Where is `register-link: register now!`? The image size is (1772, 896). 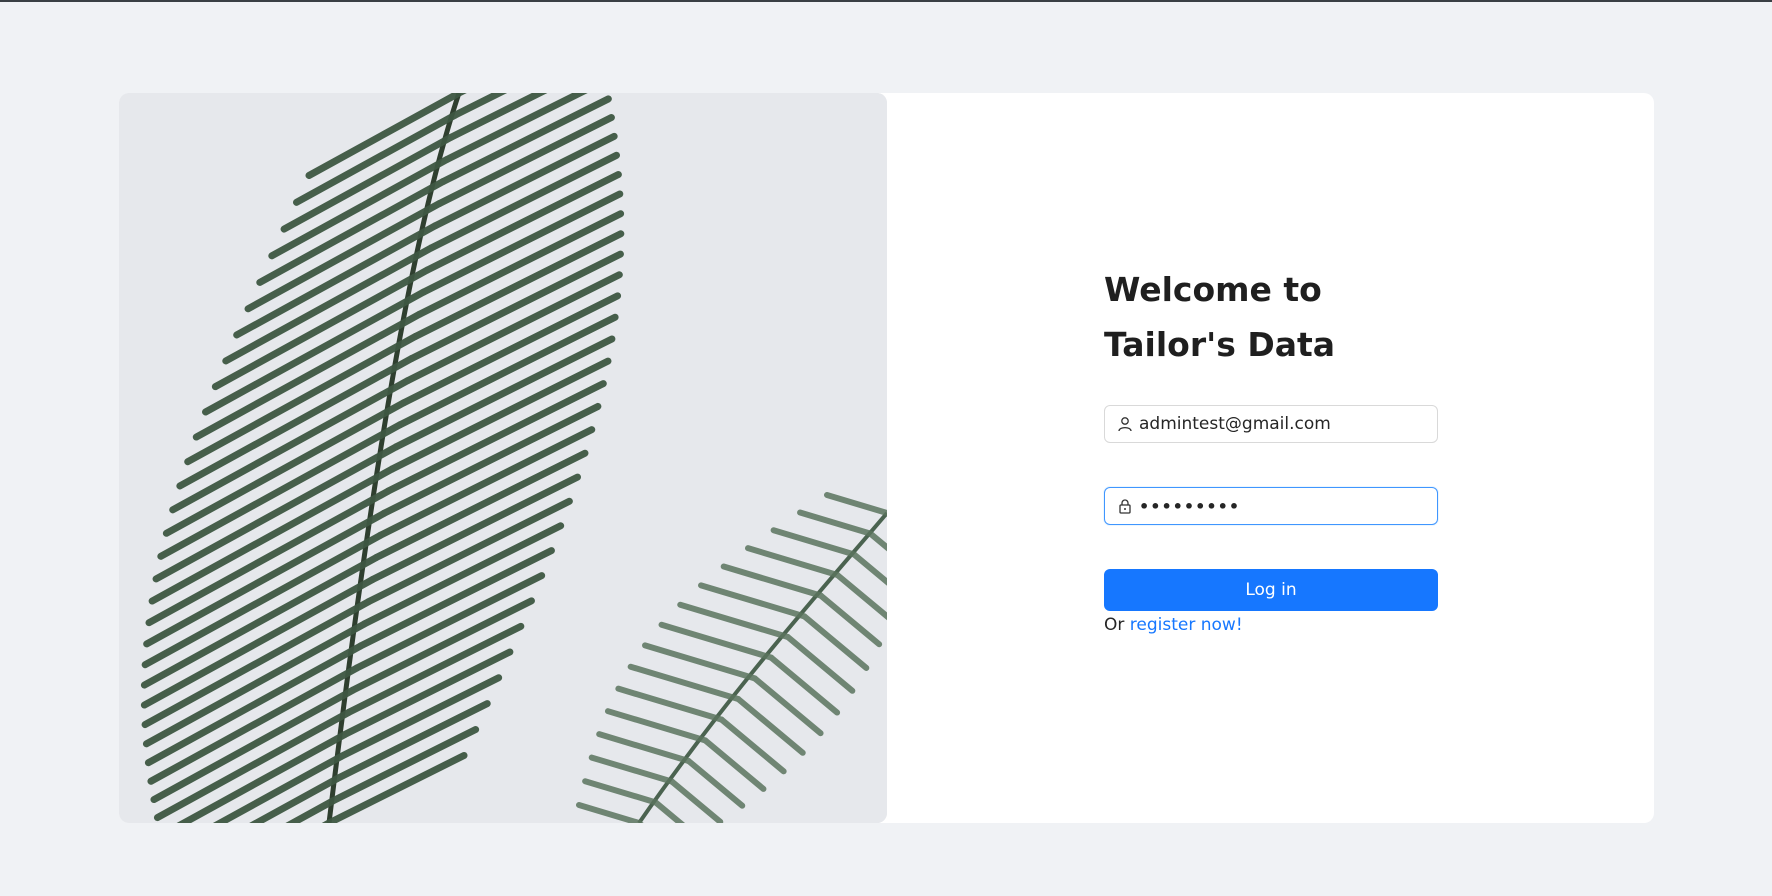 register-link: register now! is located at coordinates (1186, 625).